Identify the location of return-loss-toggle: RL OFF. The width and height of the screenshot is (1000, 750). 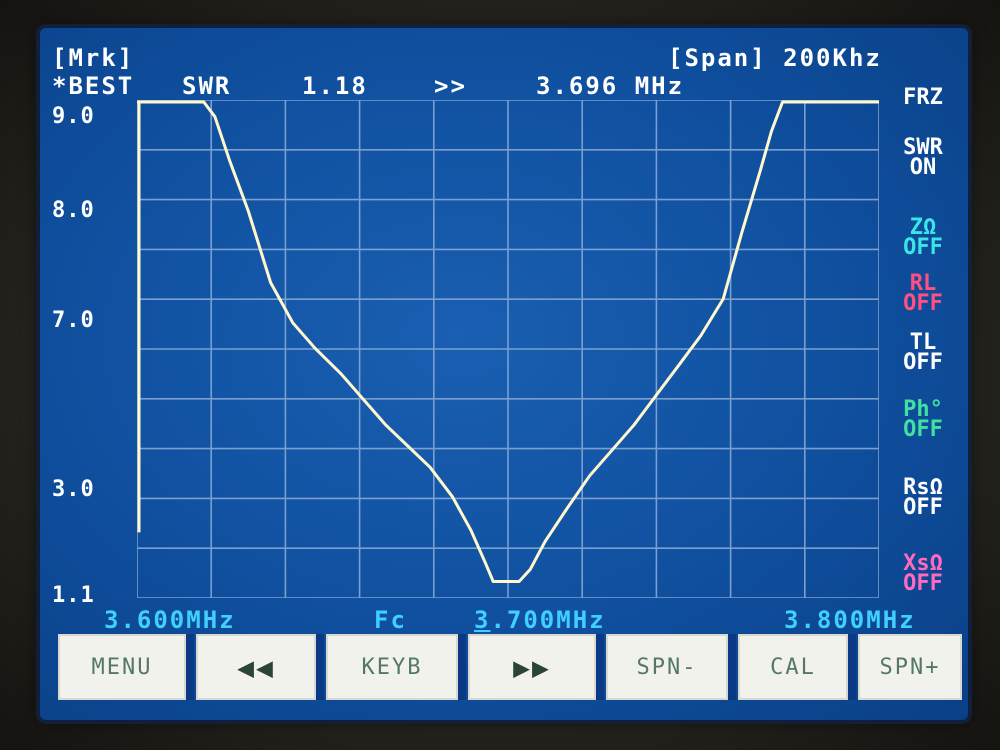
(923, 294).